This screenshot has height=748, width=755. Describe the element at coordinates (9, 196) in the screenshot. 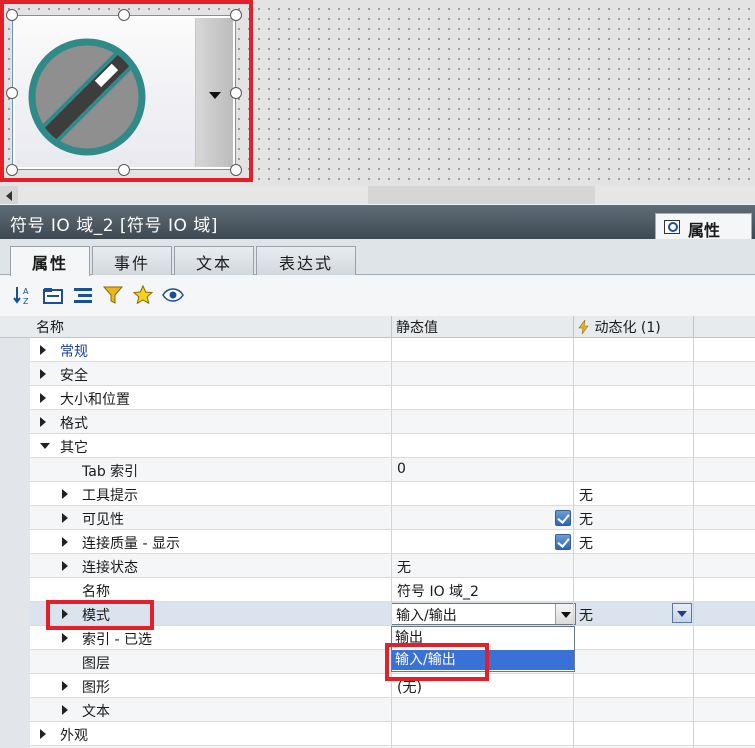

I see `scroll-left-icon` at that location.